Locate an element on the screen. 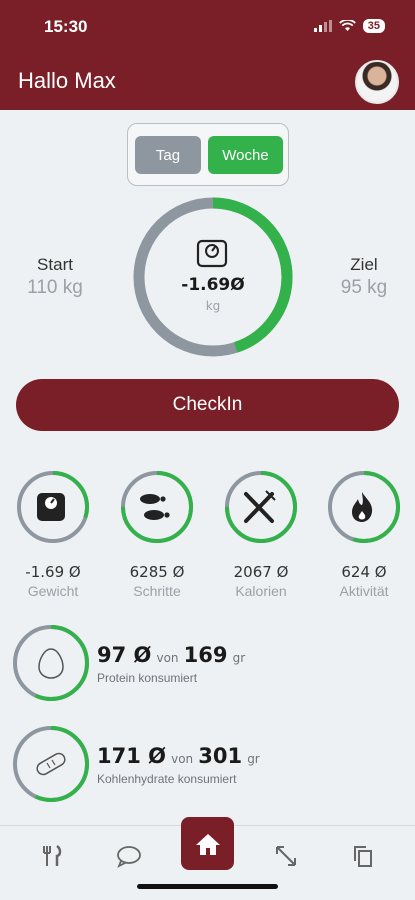  tab-measurements is located at coordinates (286, 856).